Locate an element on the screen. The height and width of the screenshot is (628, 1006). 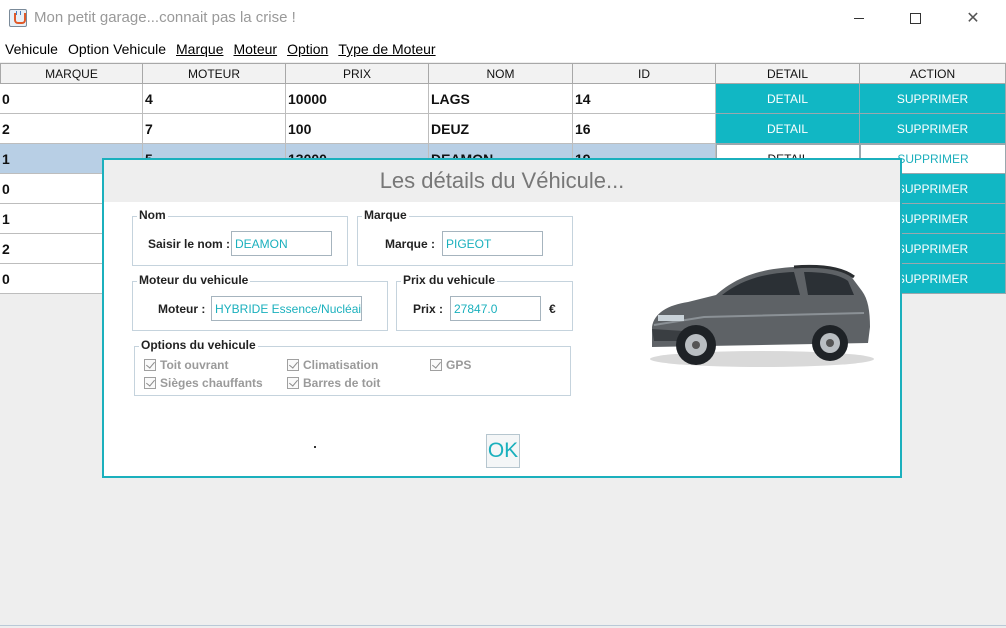
table-row: 0 4 10000 LAGS 14 DETAIL SUPPRIMER is located at coordinates (503, 99).